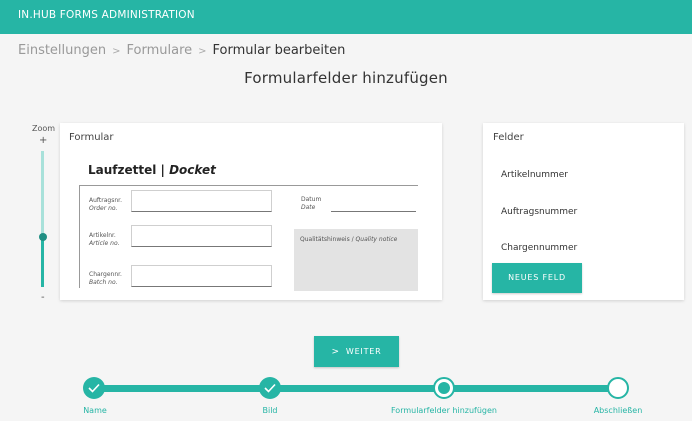 The width and height of the screenshot is (692, 421). I want to click on top-bar: IN.HUB FORMS ADMINISTRATION, so click(346, 17).